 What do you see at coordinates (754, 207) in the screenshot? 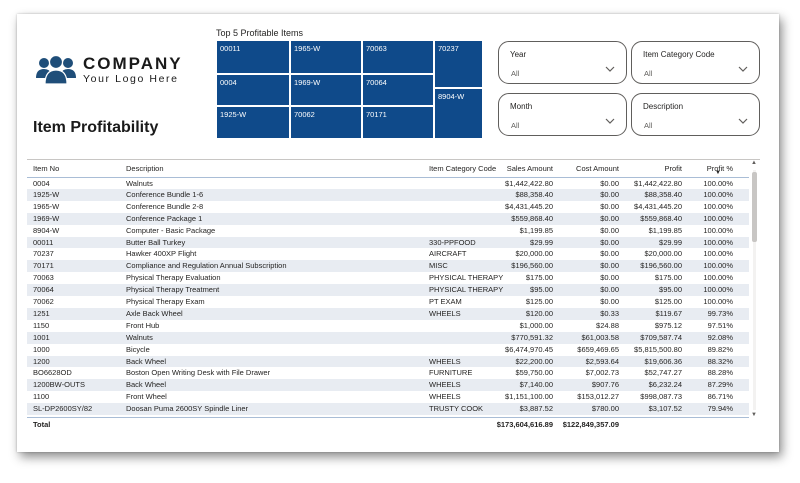
I see `scroll-thumb` at bounding box center [754, 207].